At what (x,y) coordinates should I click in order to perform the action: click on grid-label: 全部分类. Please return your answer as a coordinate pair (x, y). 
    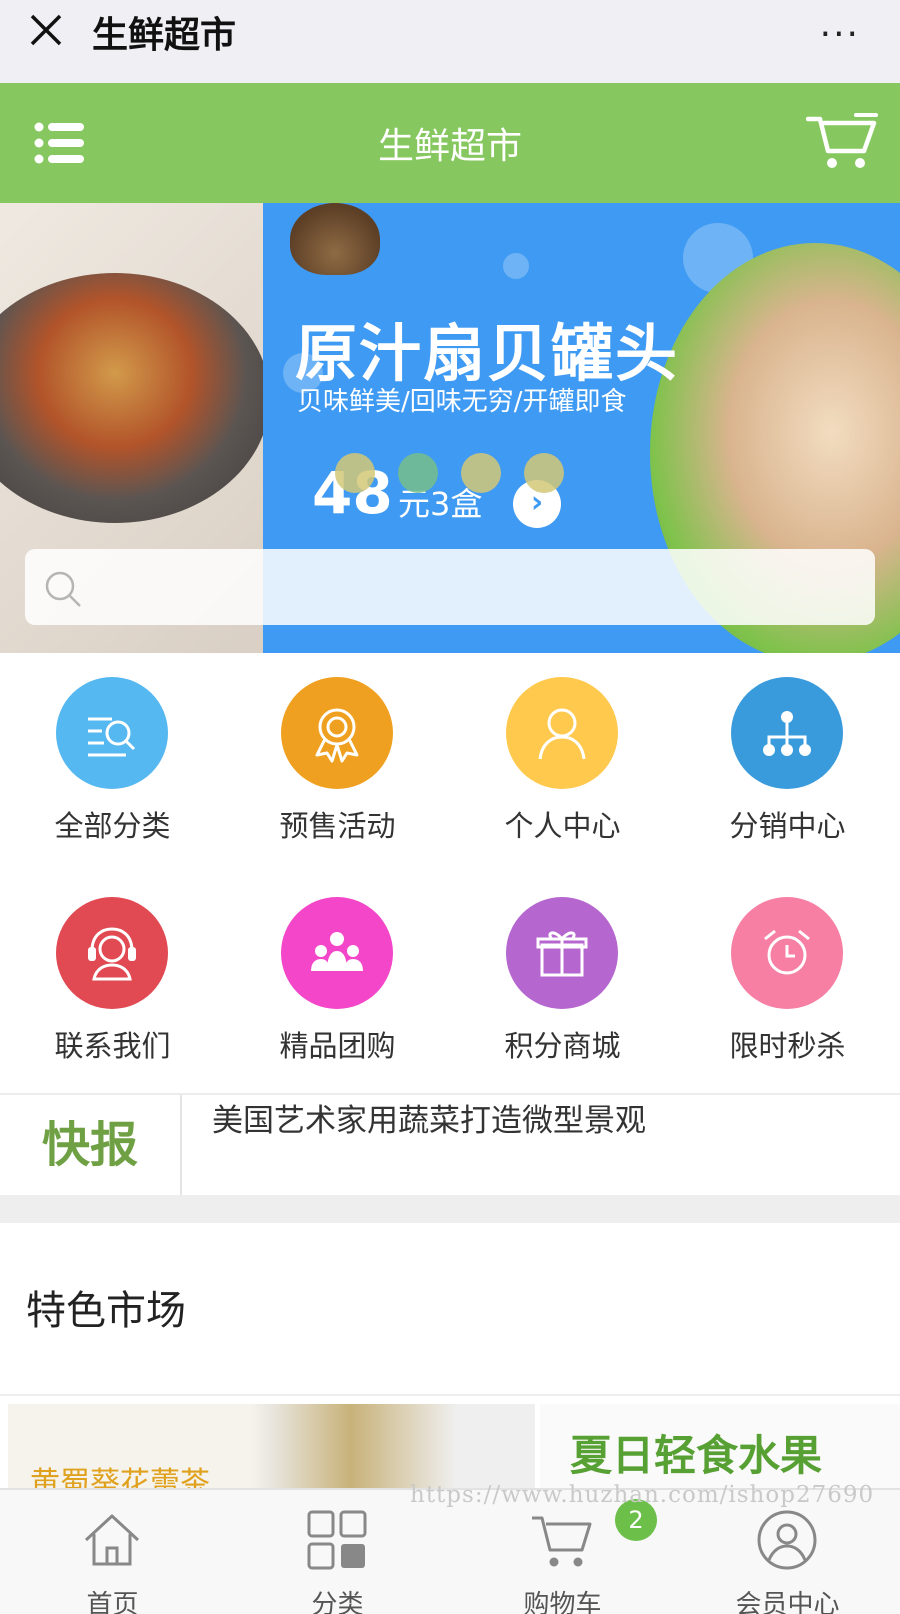
    Looking at the image, I should click on (112, 826).